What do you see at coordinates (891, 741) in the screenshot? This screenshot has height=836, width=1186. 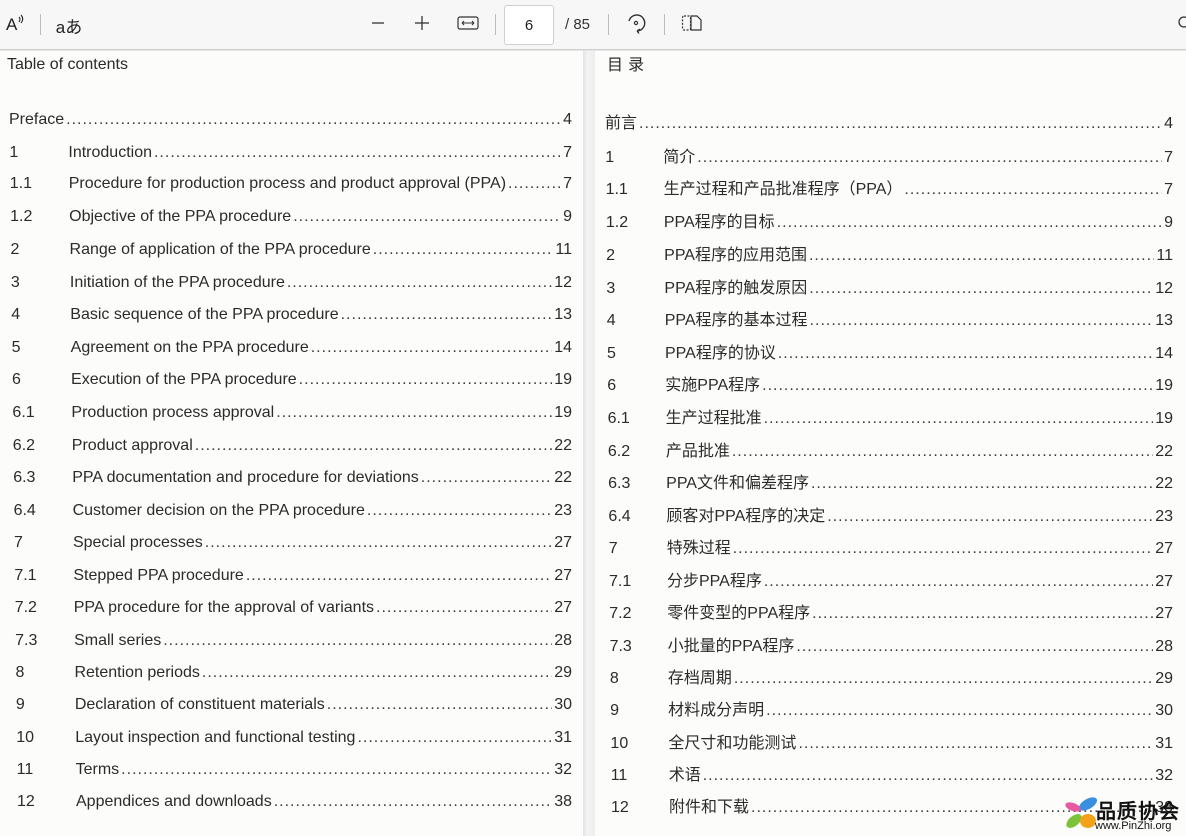 I see `toc-entry: 10 全尺寸和功能测试 31` at bounding box center [891, 741].